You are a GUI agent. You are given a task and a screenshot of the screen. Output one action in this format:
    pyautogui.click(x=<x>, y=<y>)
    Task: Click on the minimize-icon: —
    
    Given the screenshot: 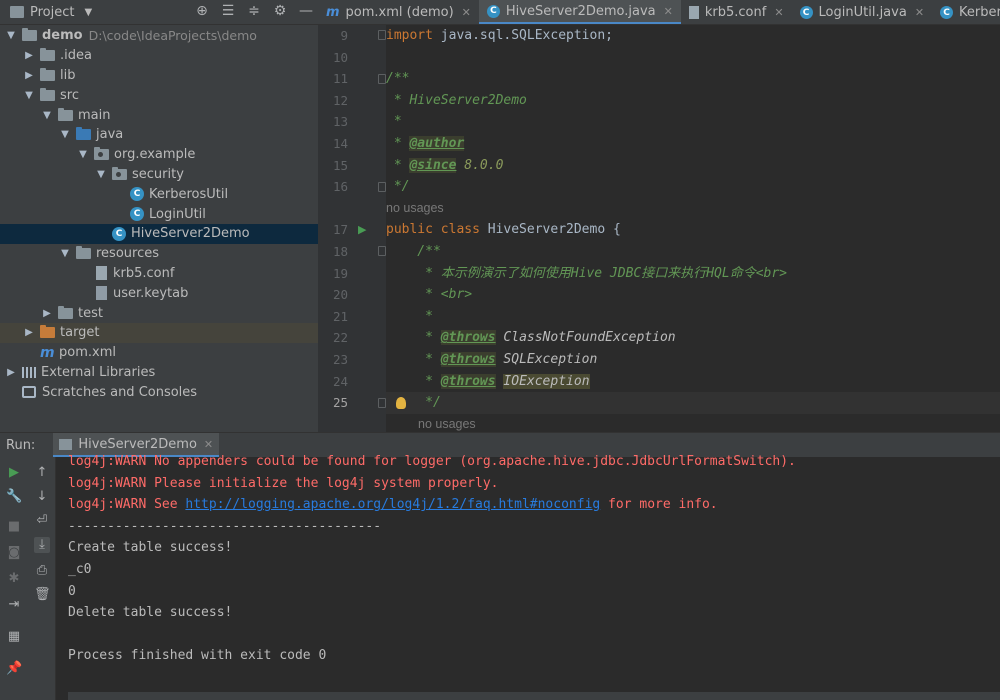 What is the action you would take?
    pyautogui.click(x=306, y=11)
    